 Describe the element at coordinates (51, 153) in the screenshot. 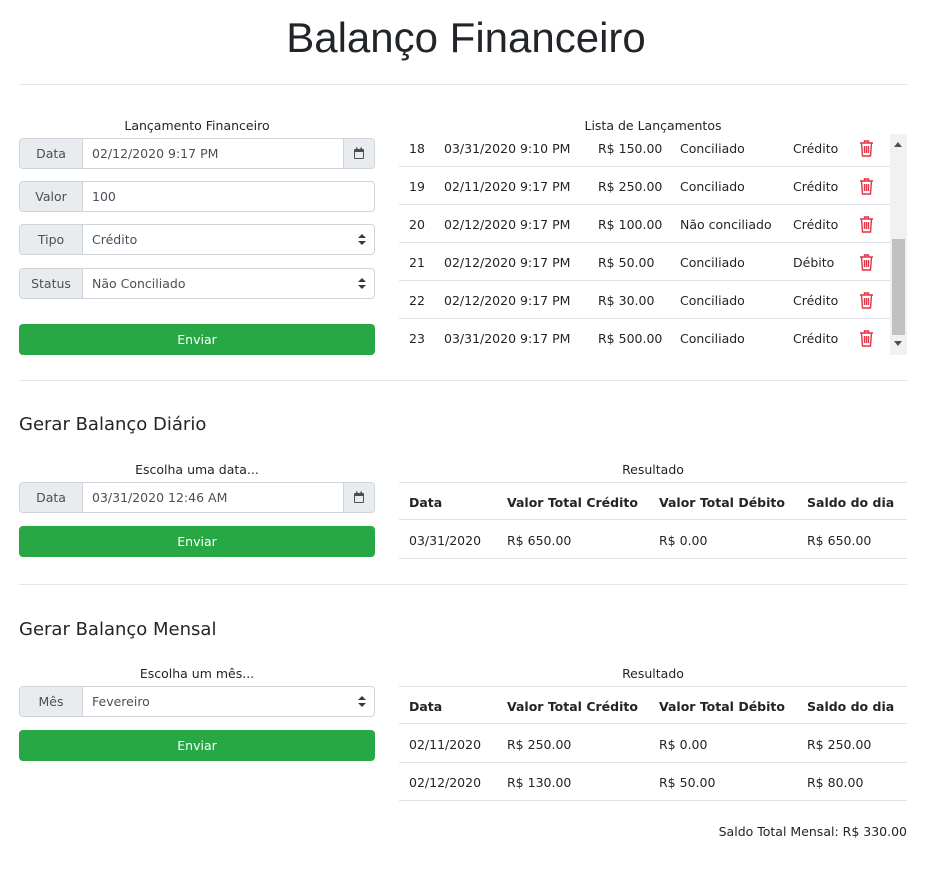

I see `launch-date-label: Data` at that location.